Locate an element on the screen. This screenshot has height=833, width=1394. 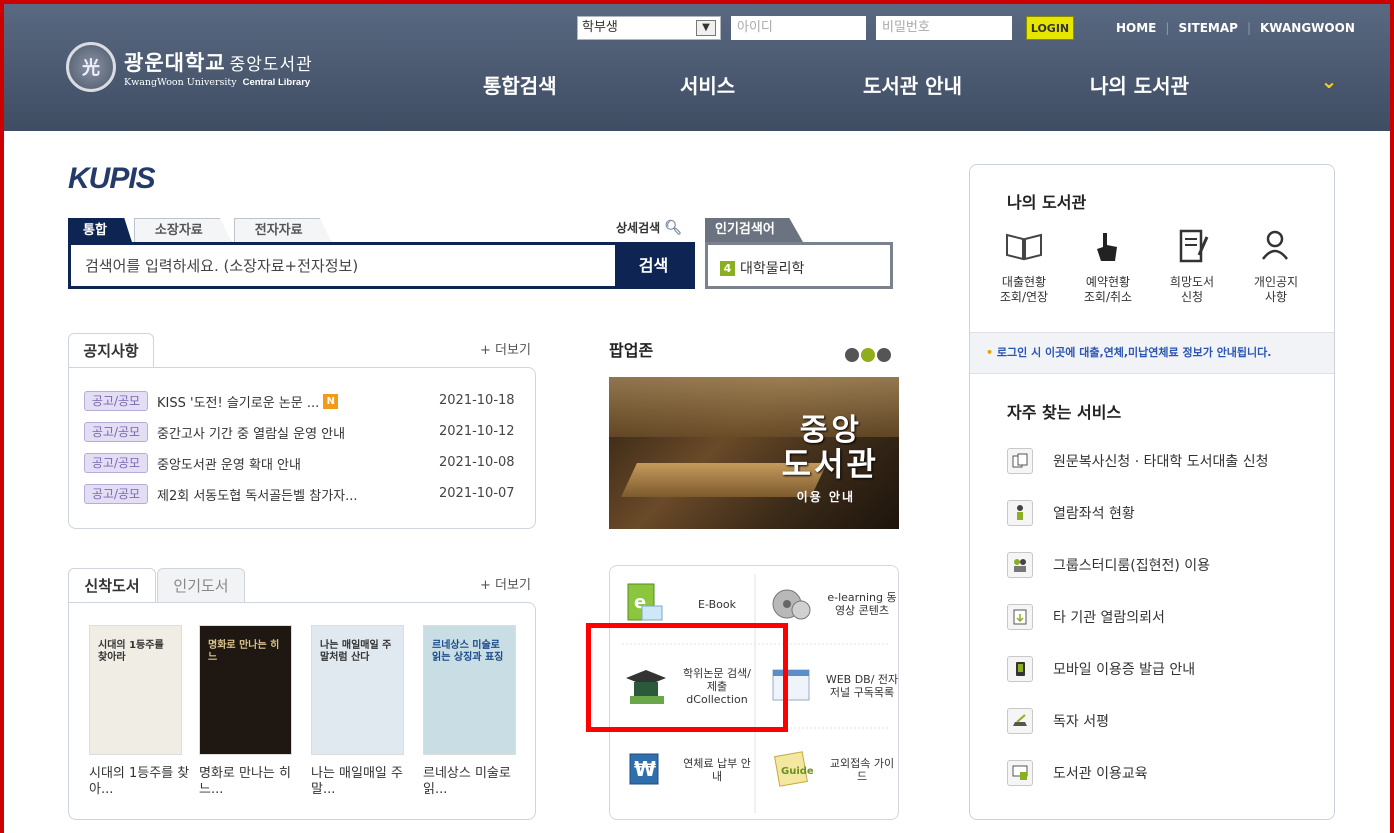
book-cover: 명화로 만나는 히느 is located at coordinates (245, 690).